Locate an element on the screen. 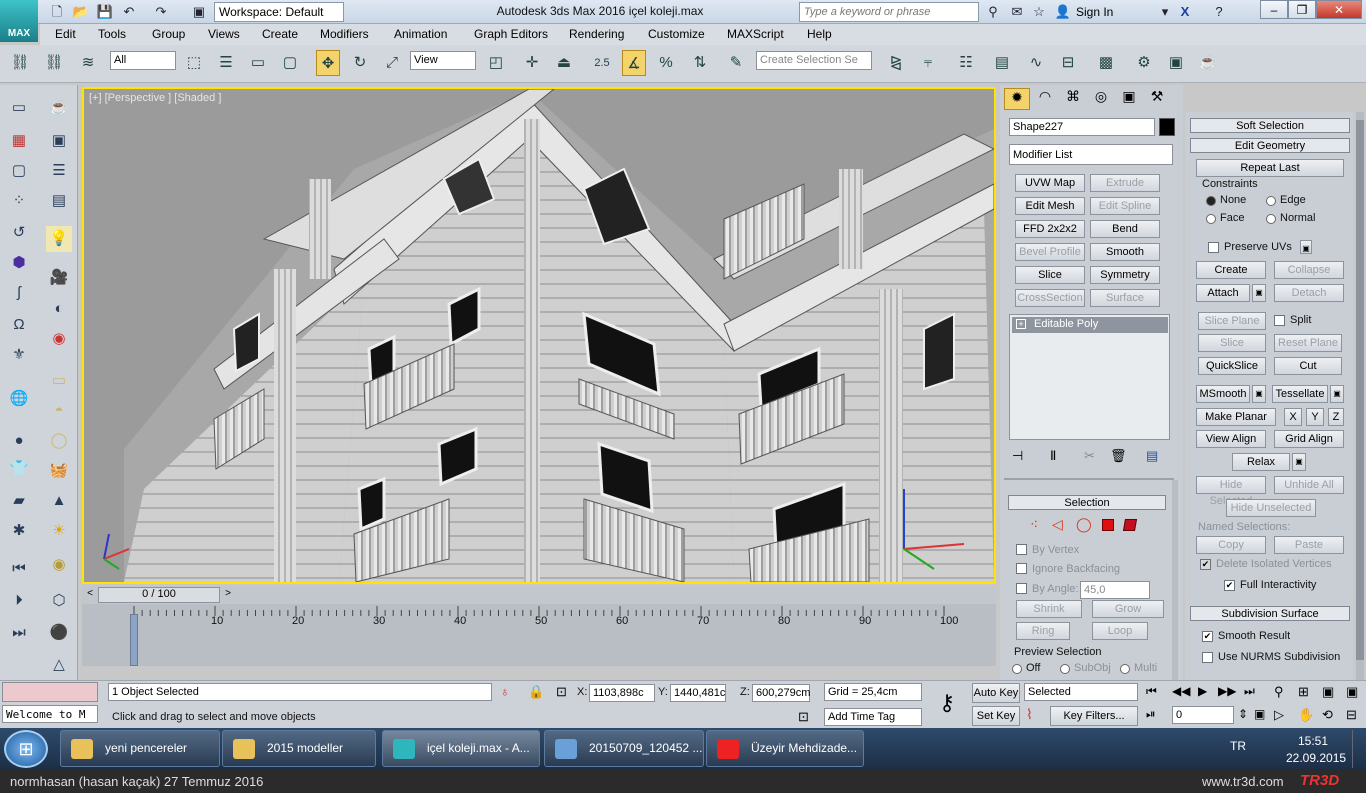  utilities-tab-icon: ⚒ is located at coordinates (1157, 99).